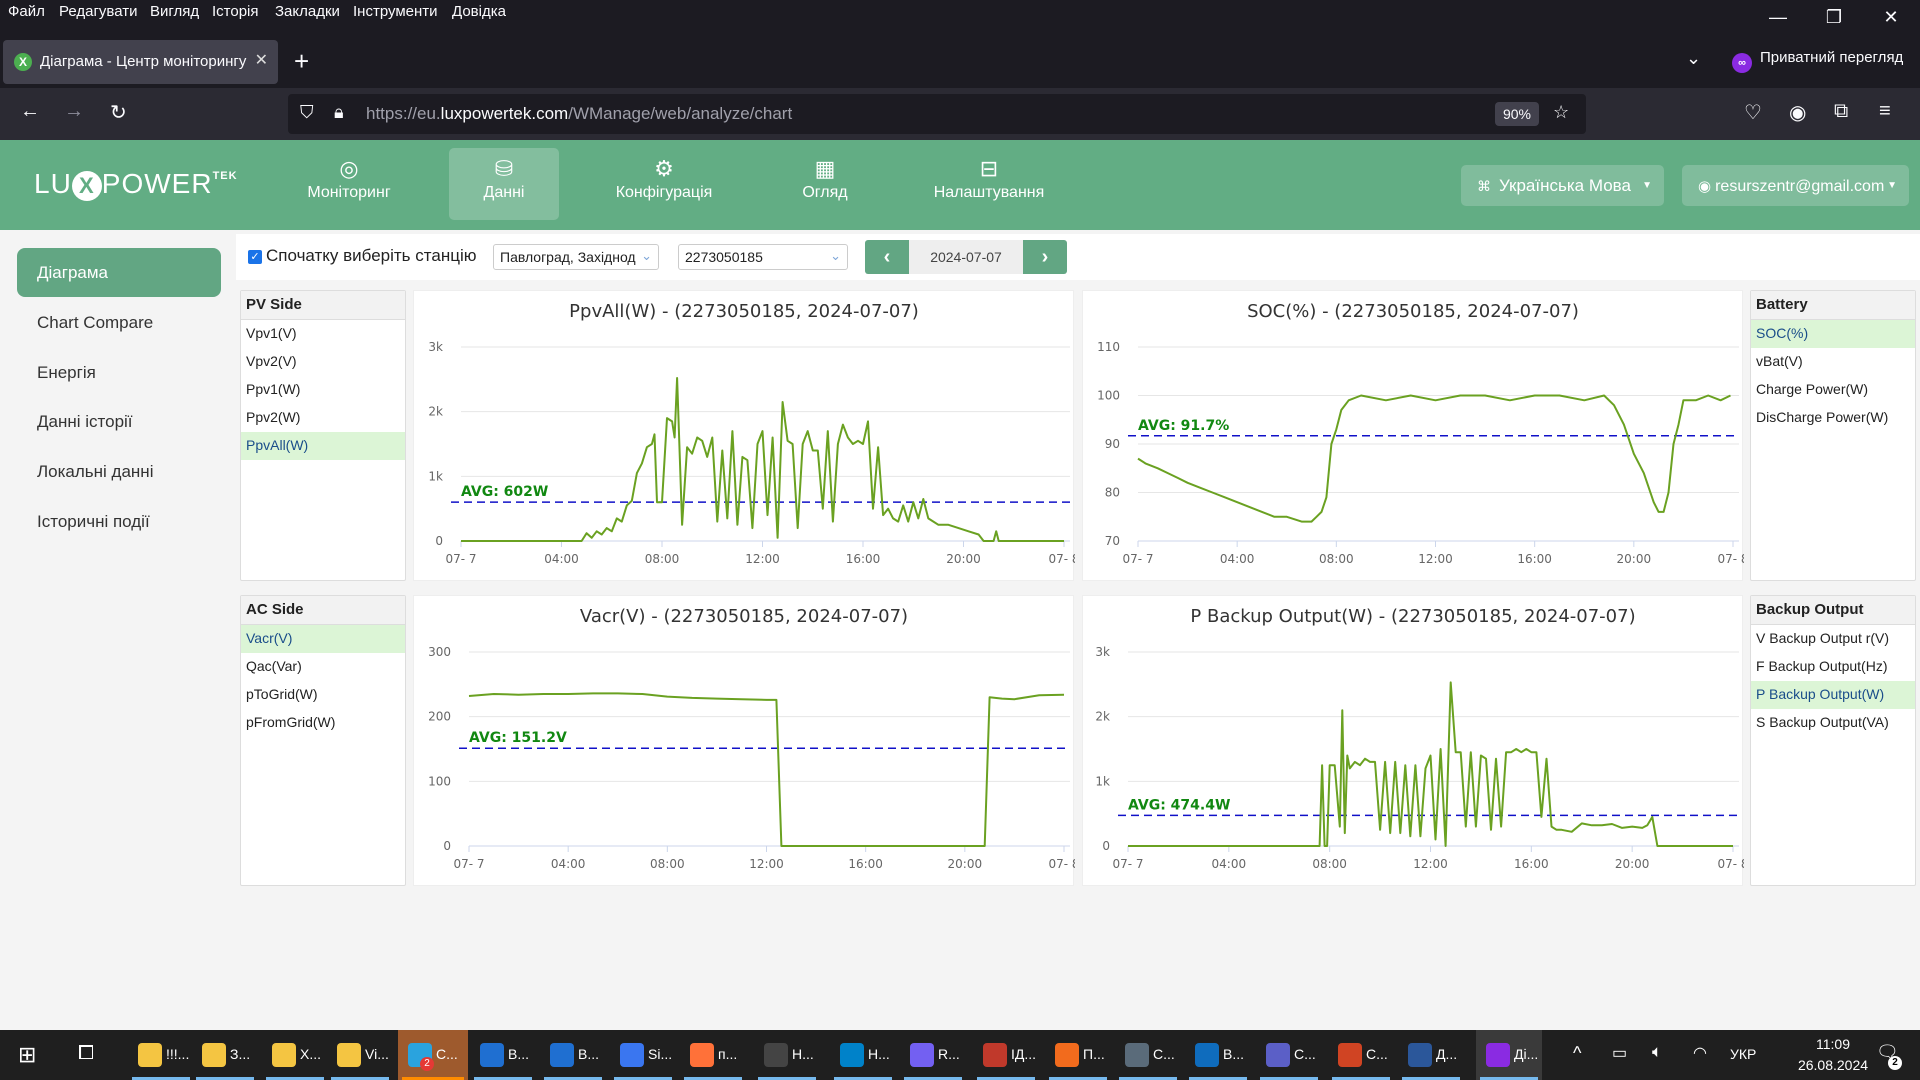 This screenshot has width=1920, height=1080. What do you see at coordinates (1045, 257) in the screenshot?
I see `next-date-button: ›` at bounding box center [1045, 257].